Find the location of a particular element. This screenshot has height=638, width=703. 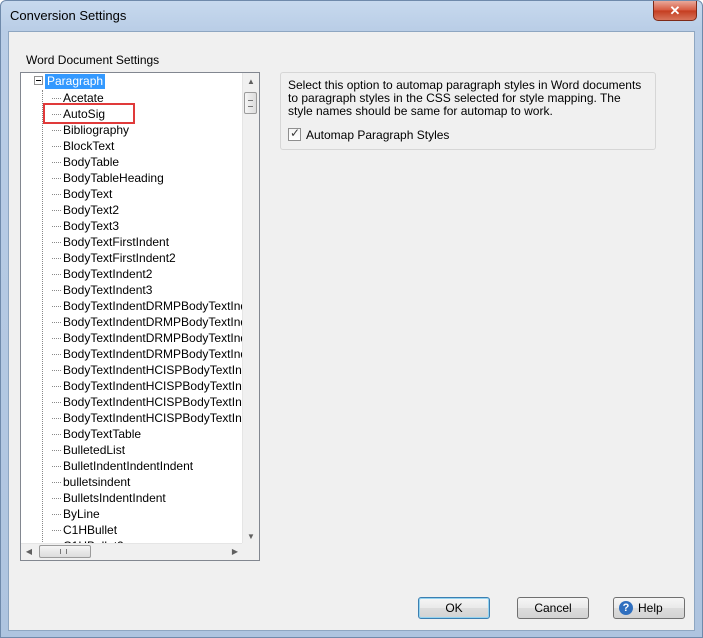

tree-item: BodyText2 is located at coordinates (86, 210).